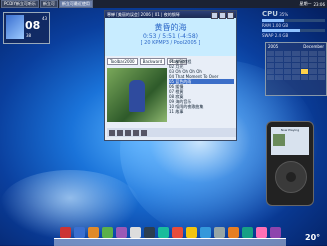 This screenshot has height=246, width=327. Describe the element at coordinates (293, 20) in the screenshot. I see `cpu-bar` at that location.